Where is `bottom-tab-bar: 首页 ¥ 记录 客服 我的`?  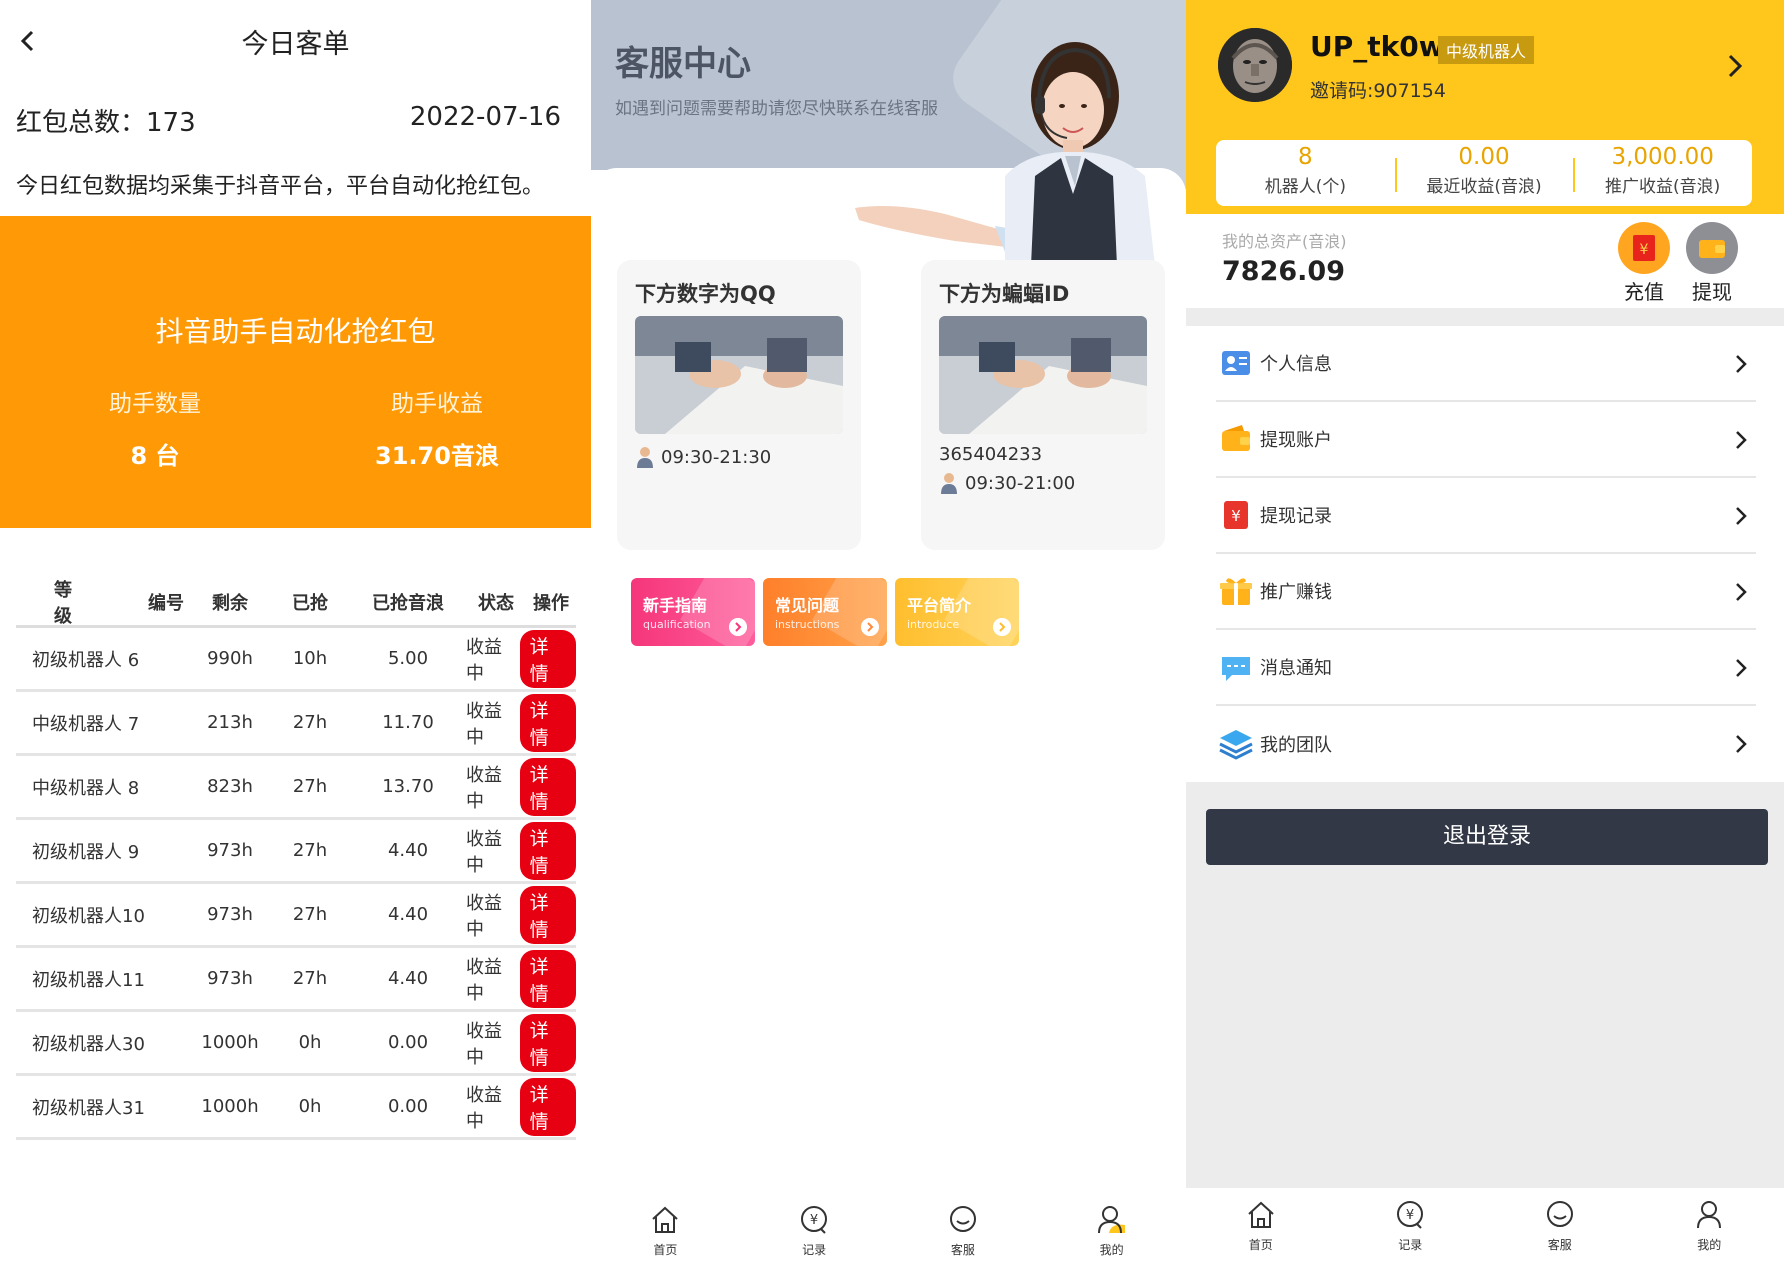
bottom-tab-bar: 首页 ¥ 记录 客服 我的 is located at coordinates (1485, 1225).